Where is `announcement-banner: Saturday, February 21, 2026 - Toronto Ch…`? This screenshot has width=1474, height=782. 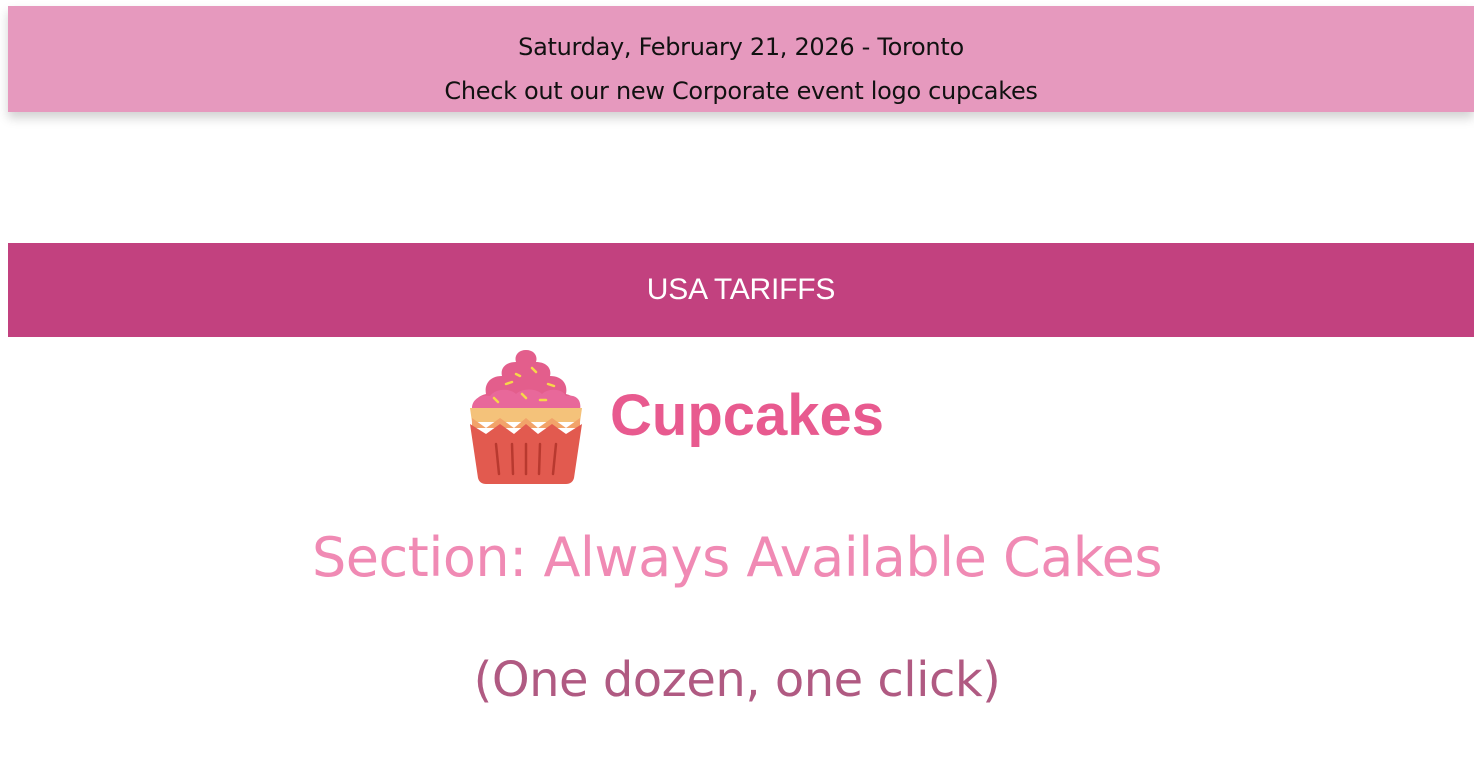
announcement-banner: Saturday, February 21, 2026 - Toronto Ch… is located at coordinates (741, 59).